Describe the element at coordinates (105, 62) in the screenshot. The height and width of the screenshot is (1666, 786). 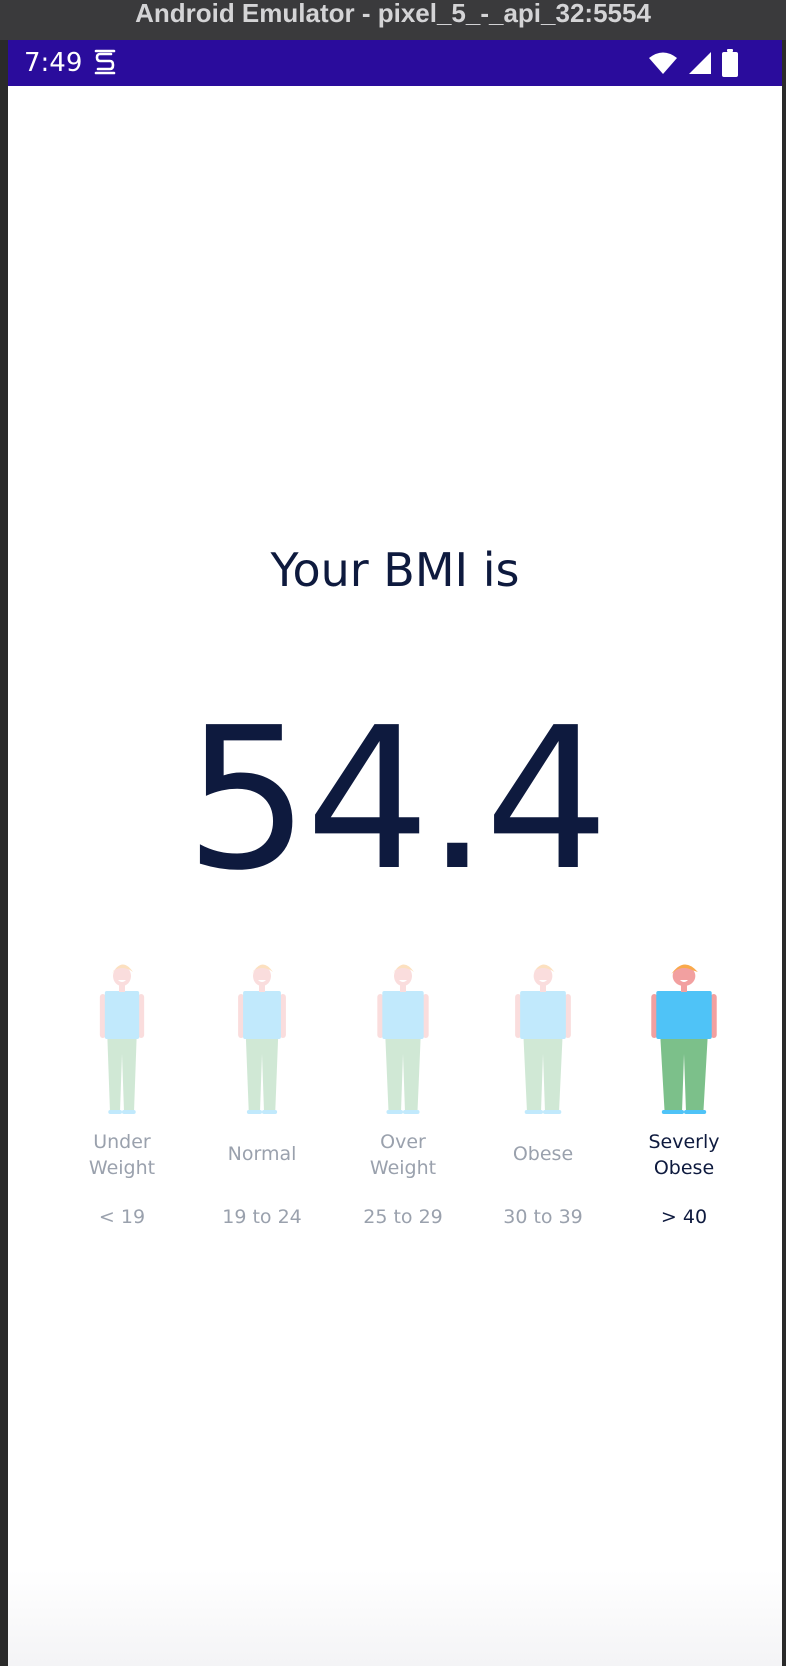
I see `sync-s-icon` at that location.